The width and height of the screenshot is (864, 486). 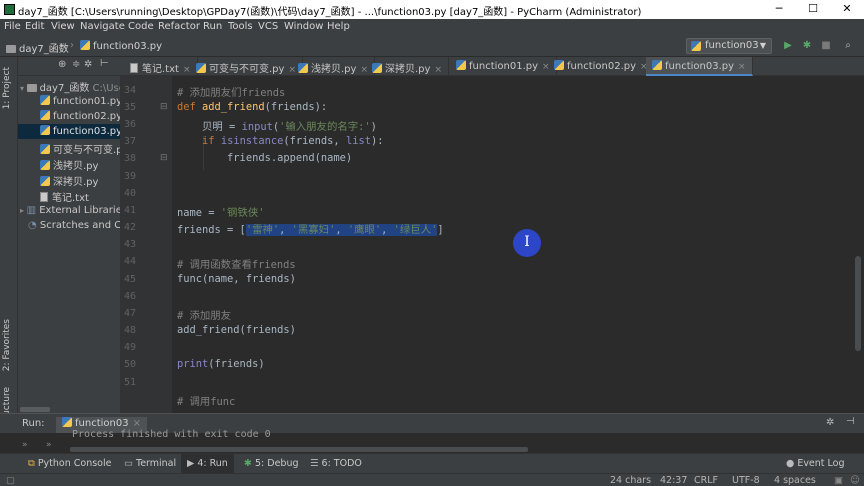 I want to click on maximize-button: ☐, so click(x=813, y=9).